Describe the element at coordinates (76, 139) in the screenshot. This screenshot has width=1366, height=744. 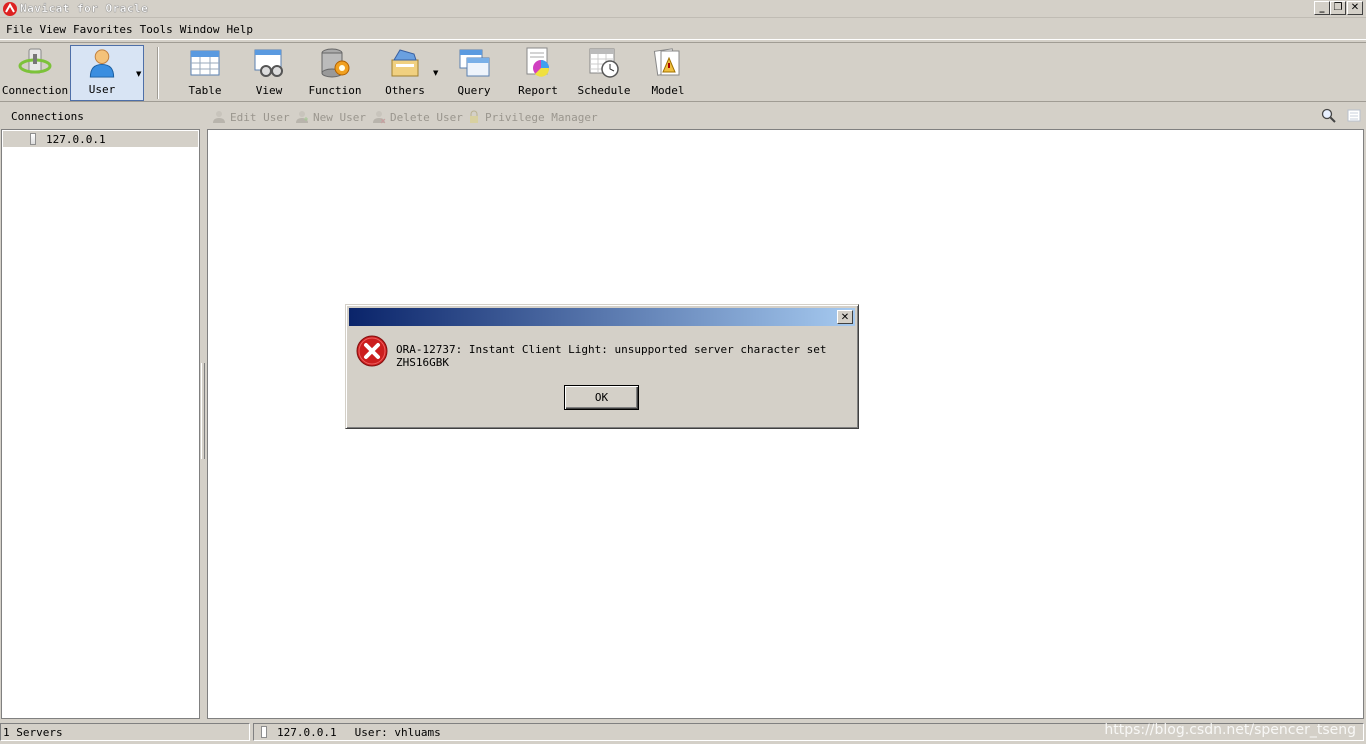
I see `tree-item-label: 127.0.0.1` at that location.